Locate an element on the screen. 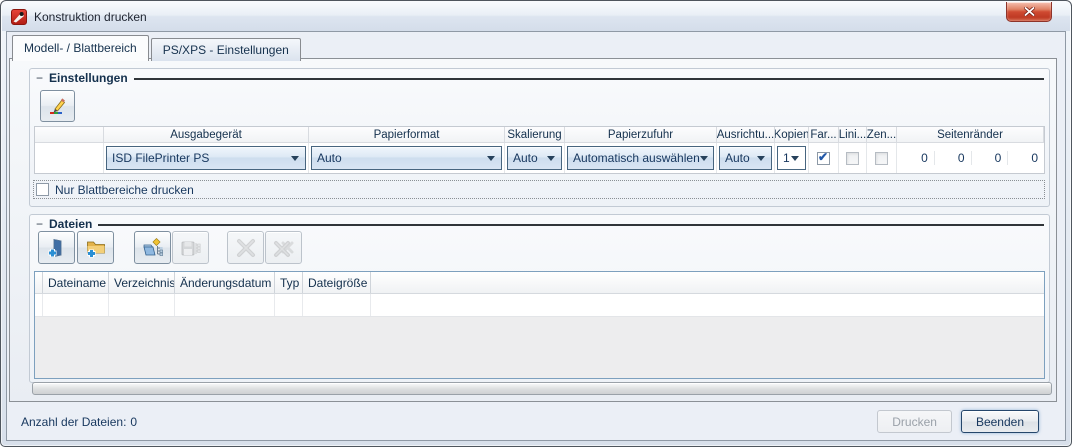 The width and height of the screenshot is (1072, 447). settings-group-title: Einstellungen is located at coordinates (88, 78).